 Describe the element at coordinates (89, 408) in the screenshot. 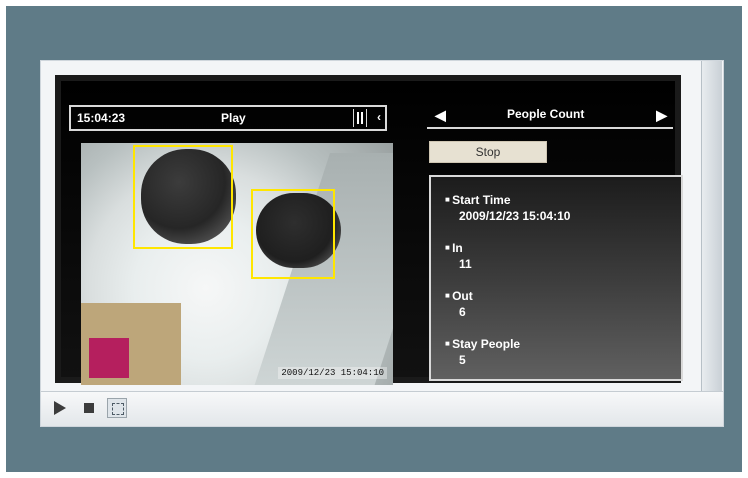

I see `stop-icon` at that location.